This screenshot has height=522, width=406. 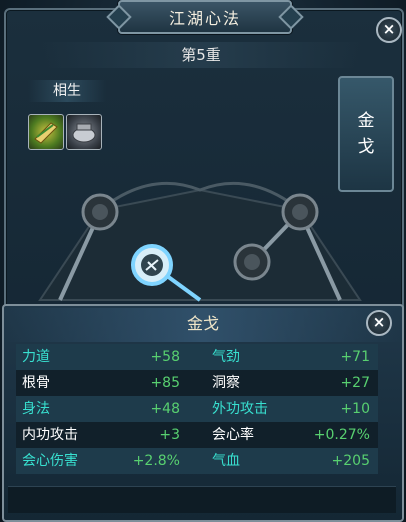 What do you see at coordinates (226, 357) in the screenshot?
I see `stat-label: 气劲` at bounding box center [226, 357].